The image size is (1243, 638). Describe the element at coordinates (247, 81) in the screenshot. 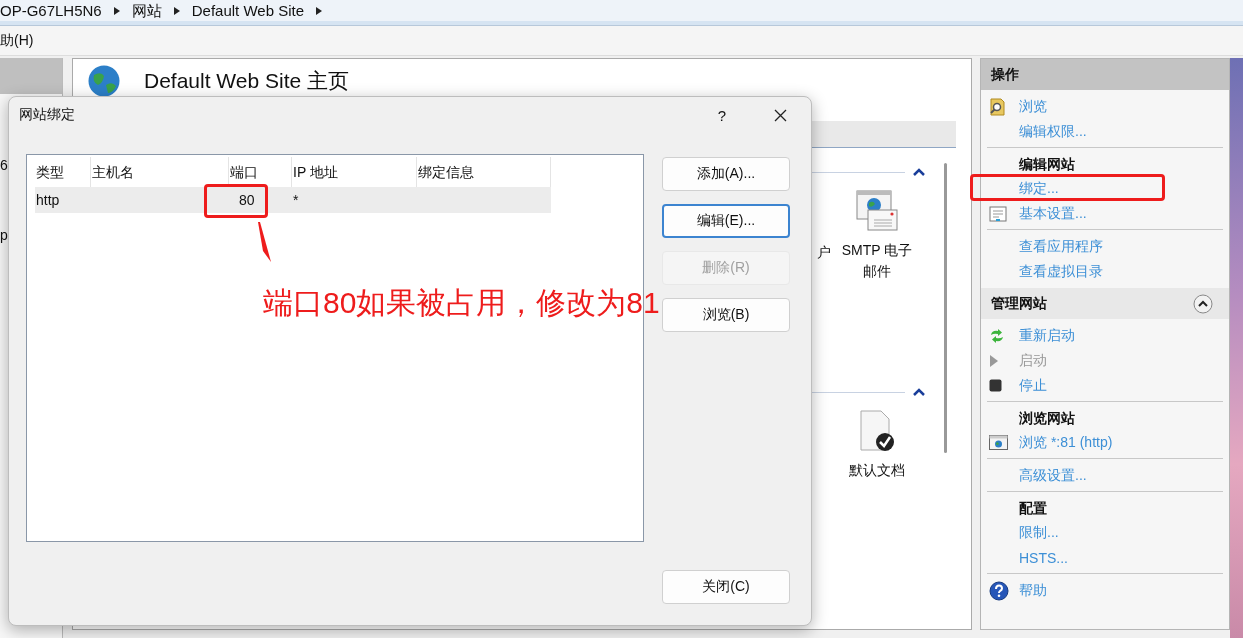

I see `page-title: Default Web Site 主页` at that location.